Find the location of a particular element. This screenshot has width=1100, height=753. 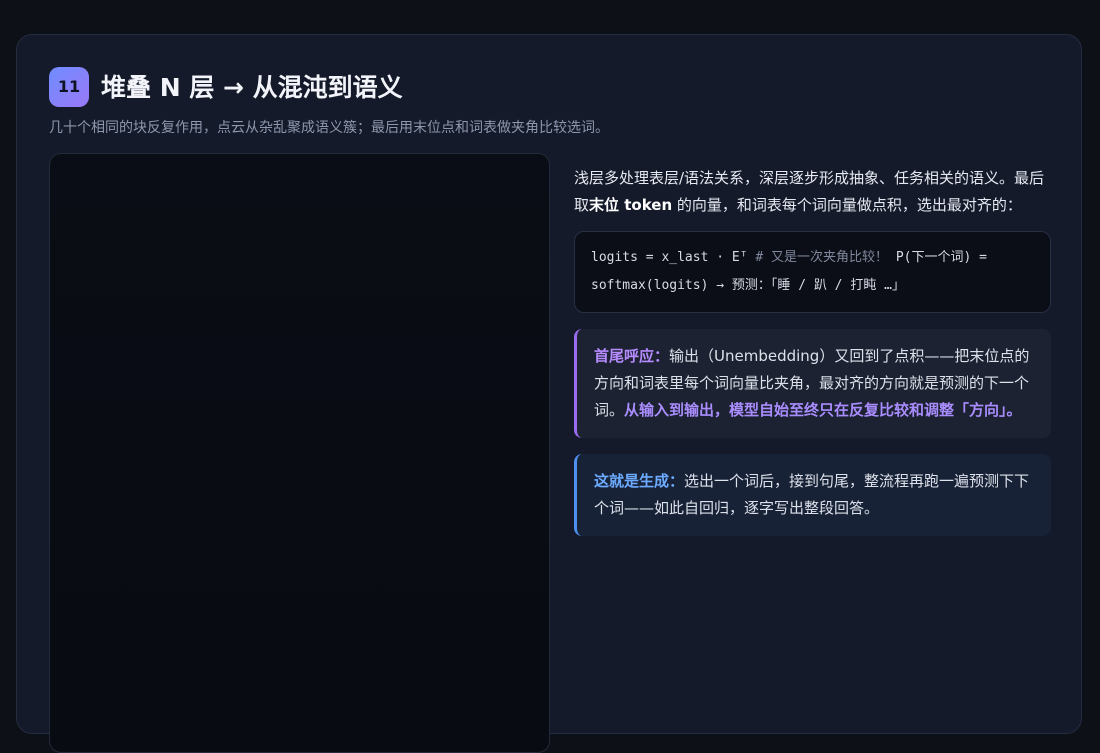

callout-echo-emphasis: 从输入到输出，模型自始至终只在反复比较和调整「方向」。 is located at coordinates (823, 410).